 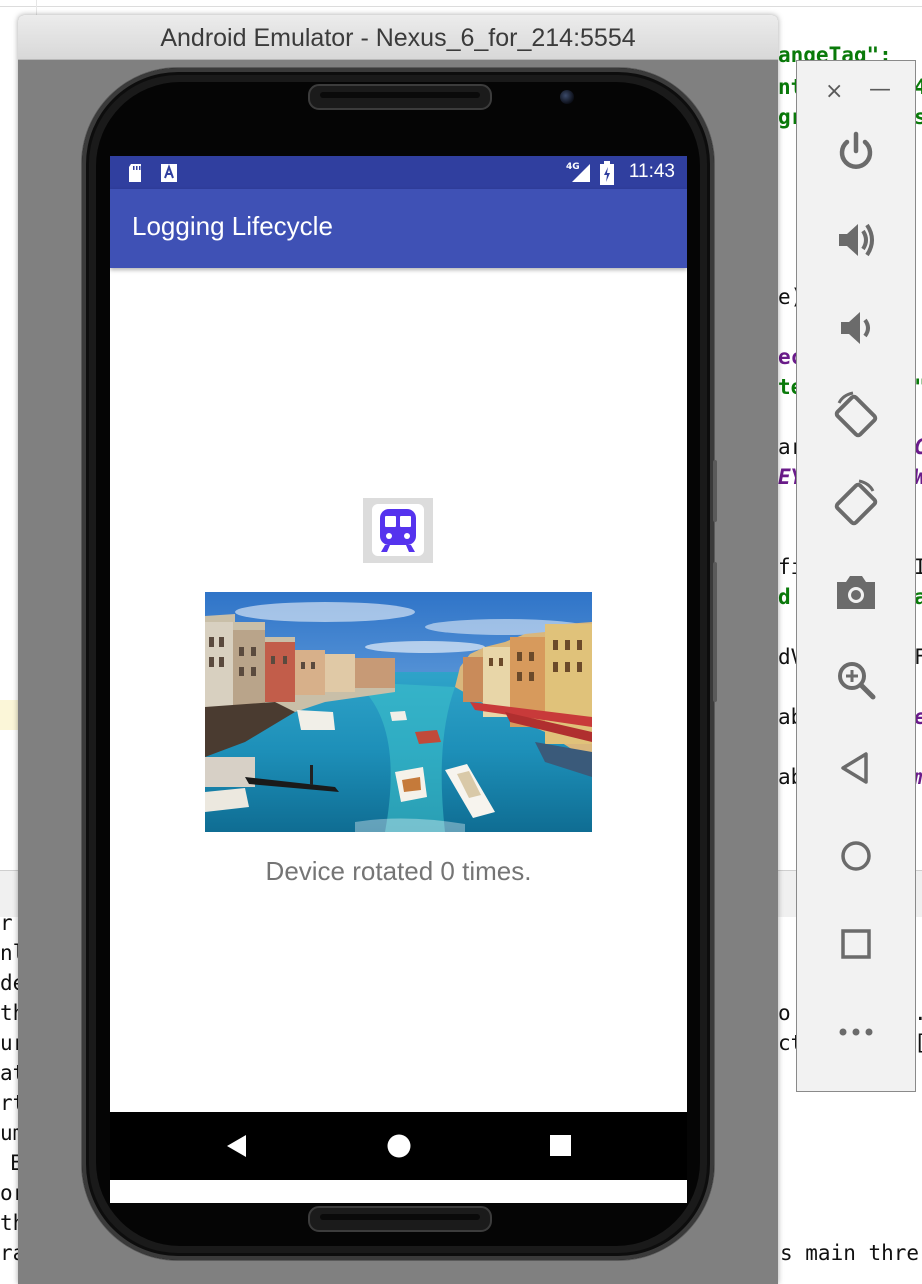 I want to click on train-icon, so click(x=398, y=530).